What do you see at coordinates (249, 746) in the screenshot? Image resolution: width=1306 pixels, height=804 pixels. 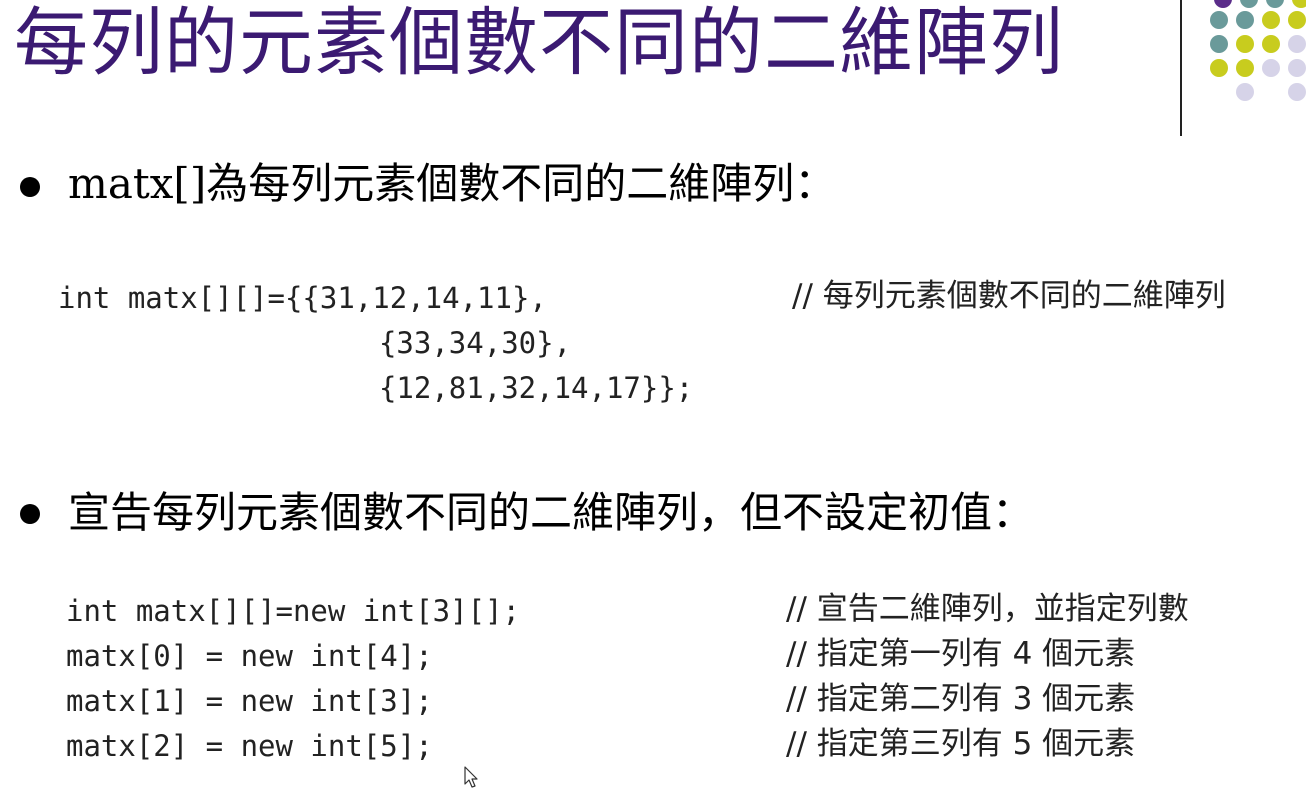 I see `code-line: matx[2] = new int[5];` at bounding box center [249, 746].